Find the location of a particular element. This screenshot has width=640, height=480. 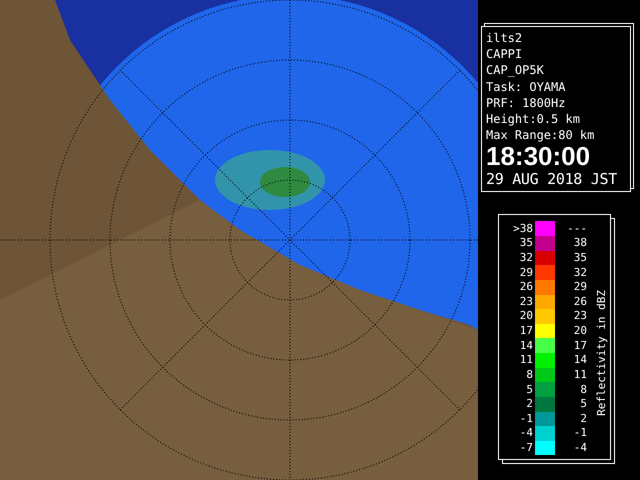

legend-low-value: 8 is located at coordinates (529, 374).